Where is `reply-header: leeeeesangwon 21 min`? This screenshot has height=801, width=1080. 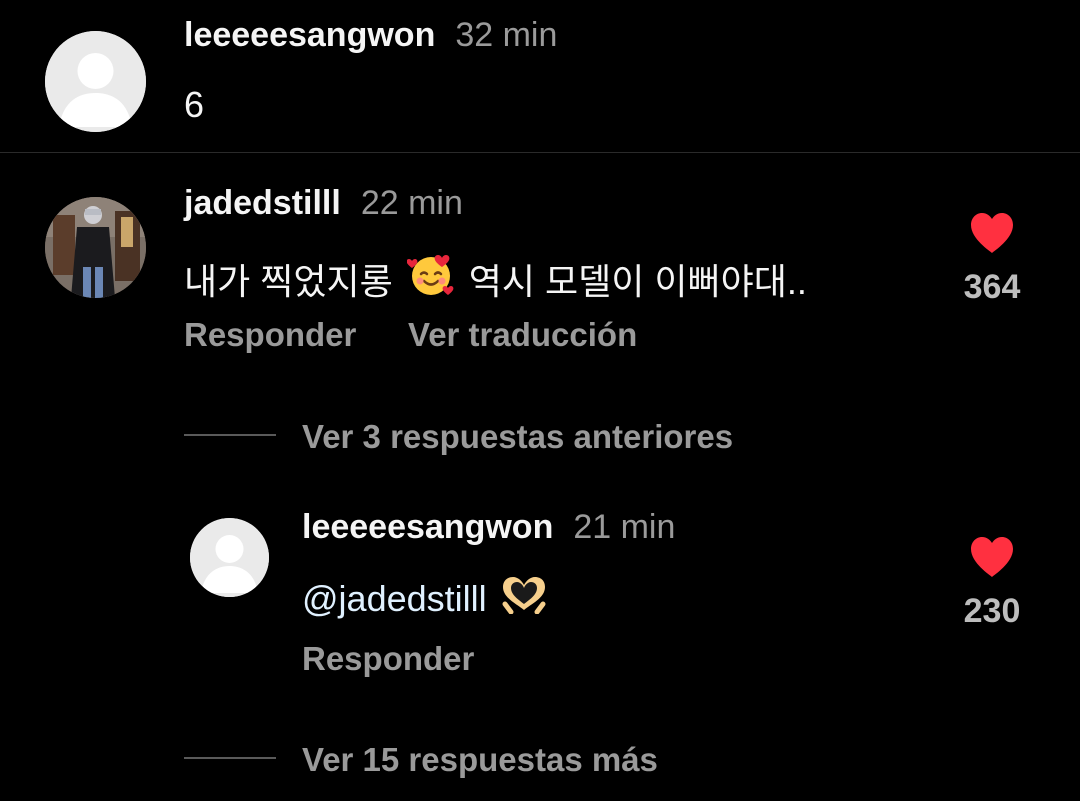 reply-header: leeeeesangwon 21 min is located at coordinates (488, 527).